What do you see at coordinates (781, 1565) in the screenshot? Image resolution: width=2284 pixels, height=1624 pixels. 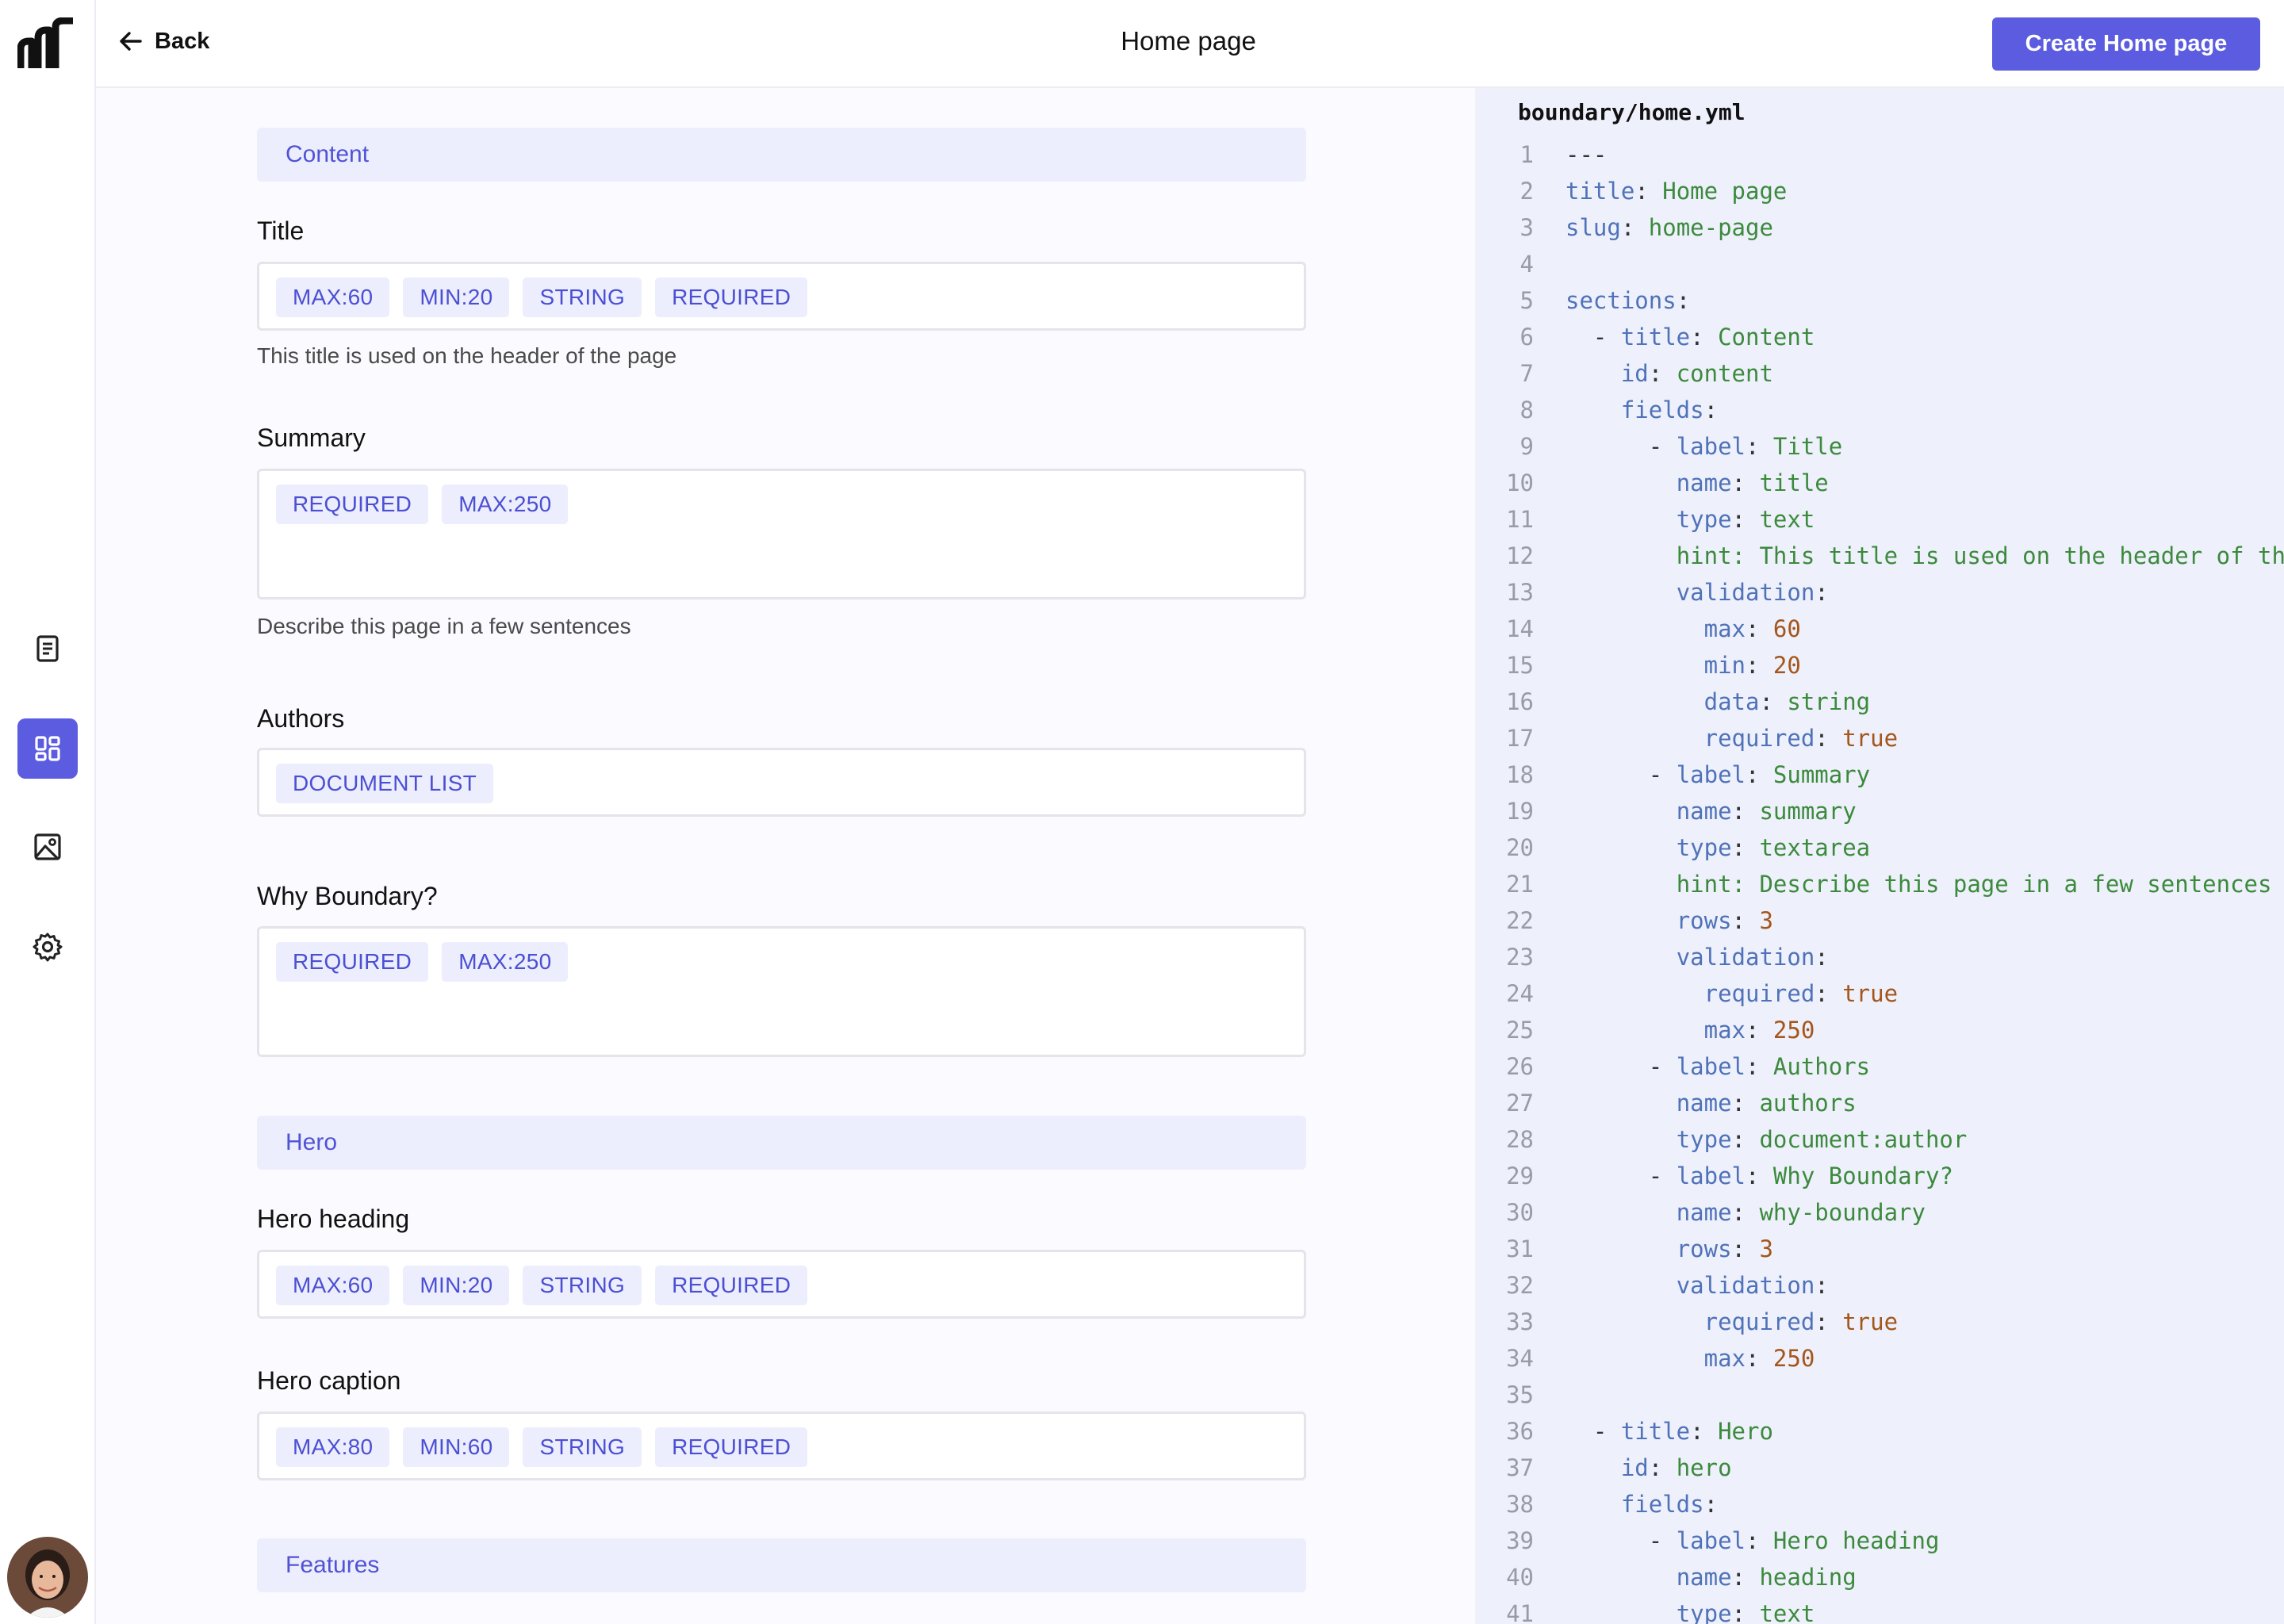 I see `section-header-features: Features` at bounding box center [781, 1565].